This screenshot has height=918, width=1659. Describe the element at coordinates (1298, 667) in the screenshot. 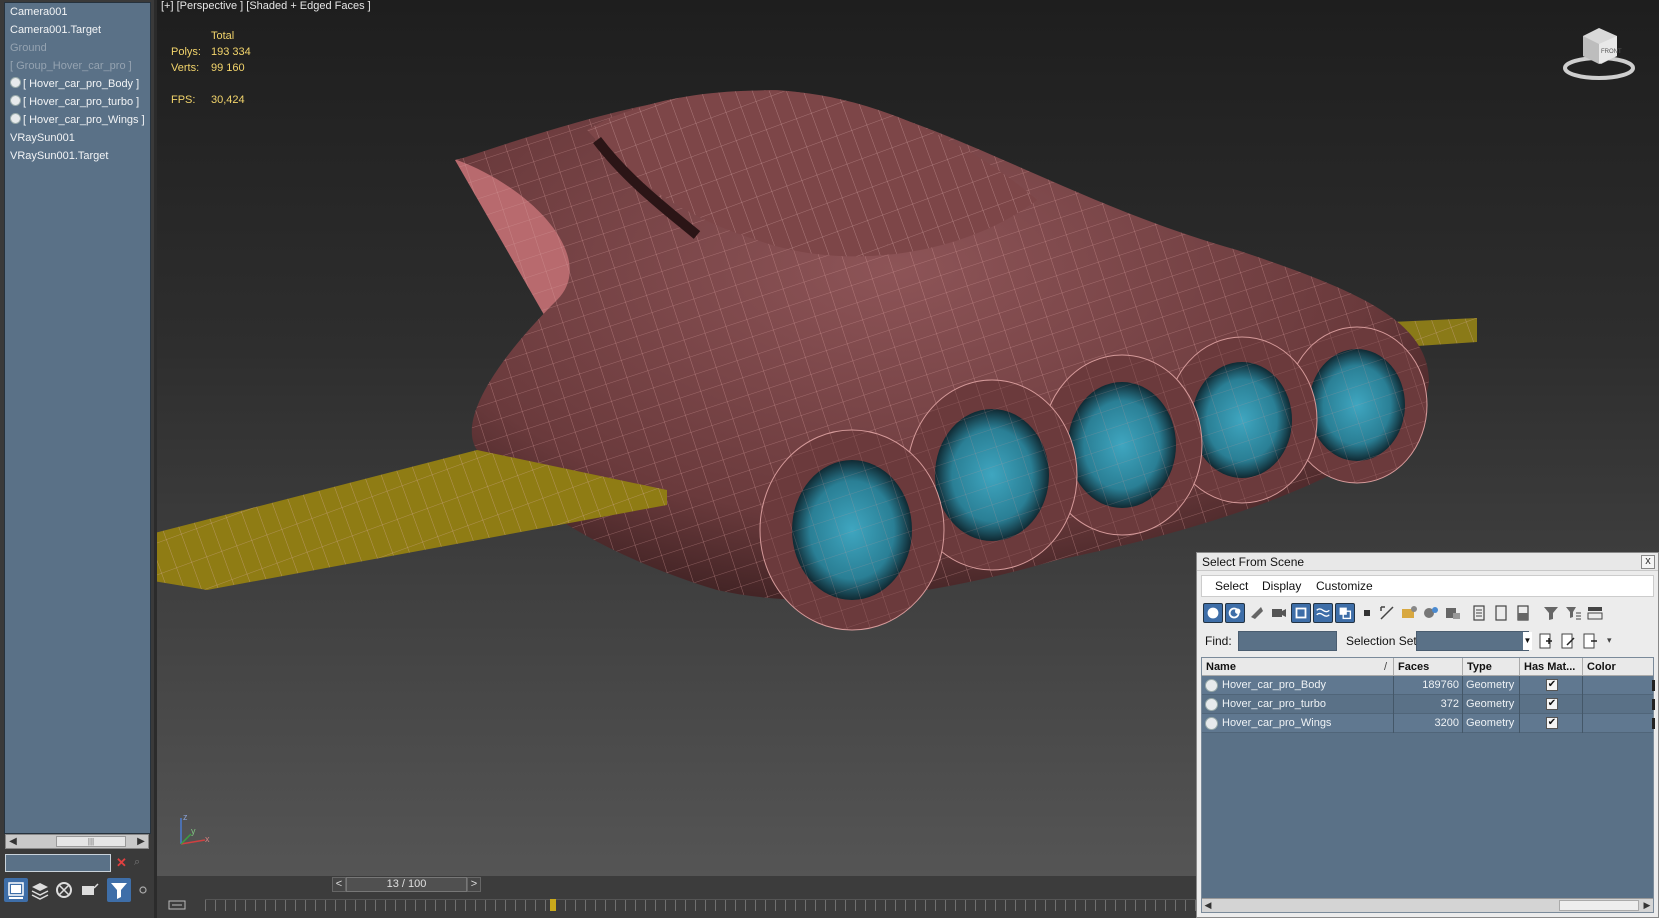

I see `column-name: Name /` at that location.